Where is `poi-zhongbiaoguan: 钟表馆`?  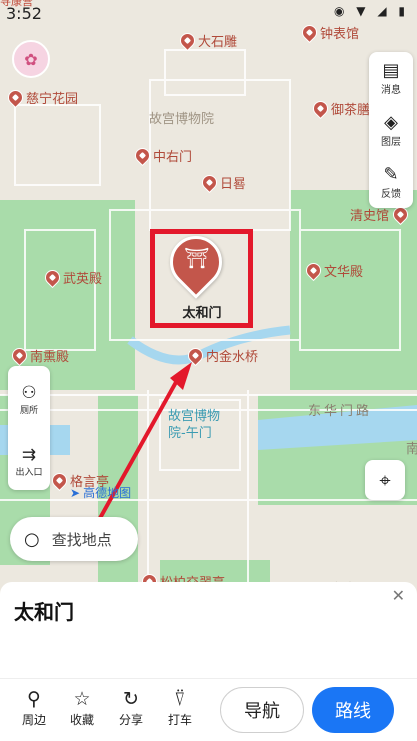
poi-zhongbiaoguan: 钟表馆 is located at coordinates (328, 32).